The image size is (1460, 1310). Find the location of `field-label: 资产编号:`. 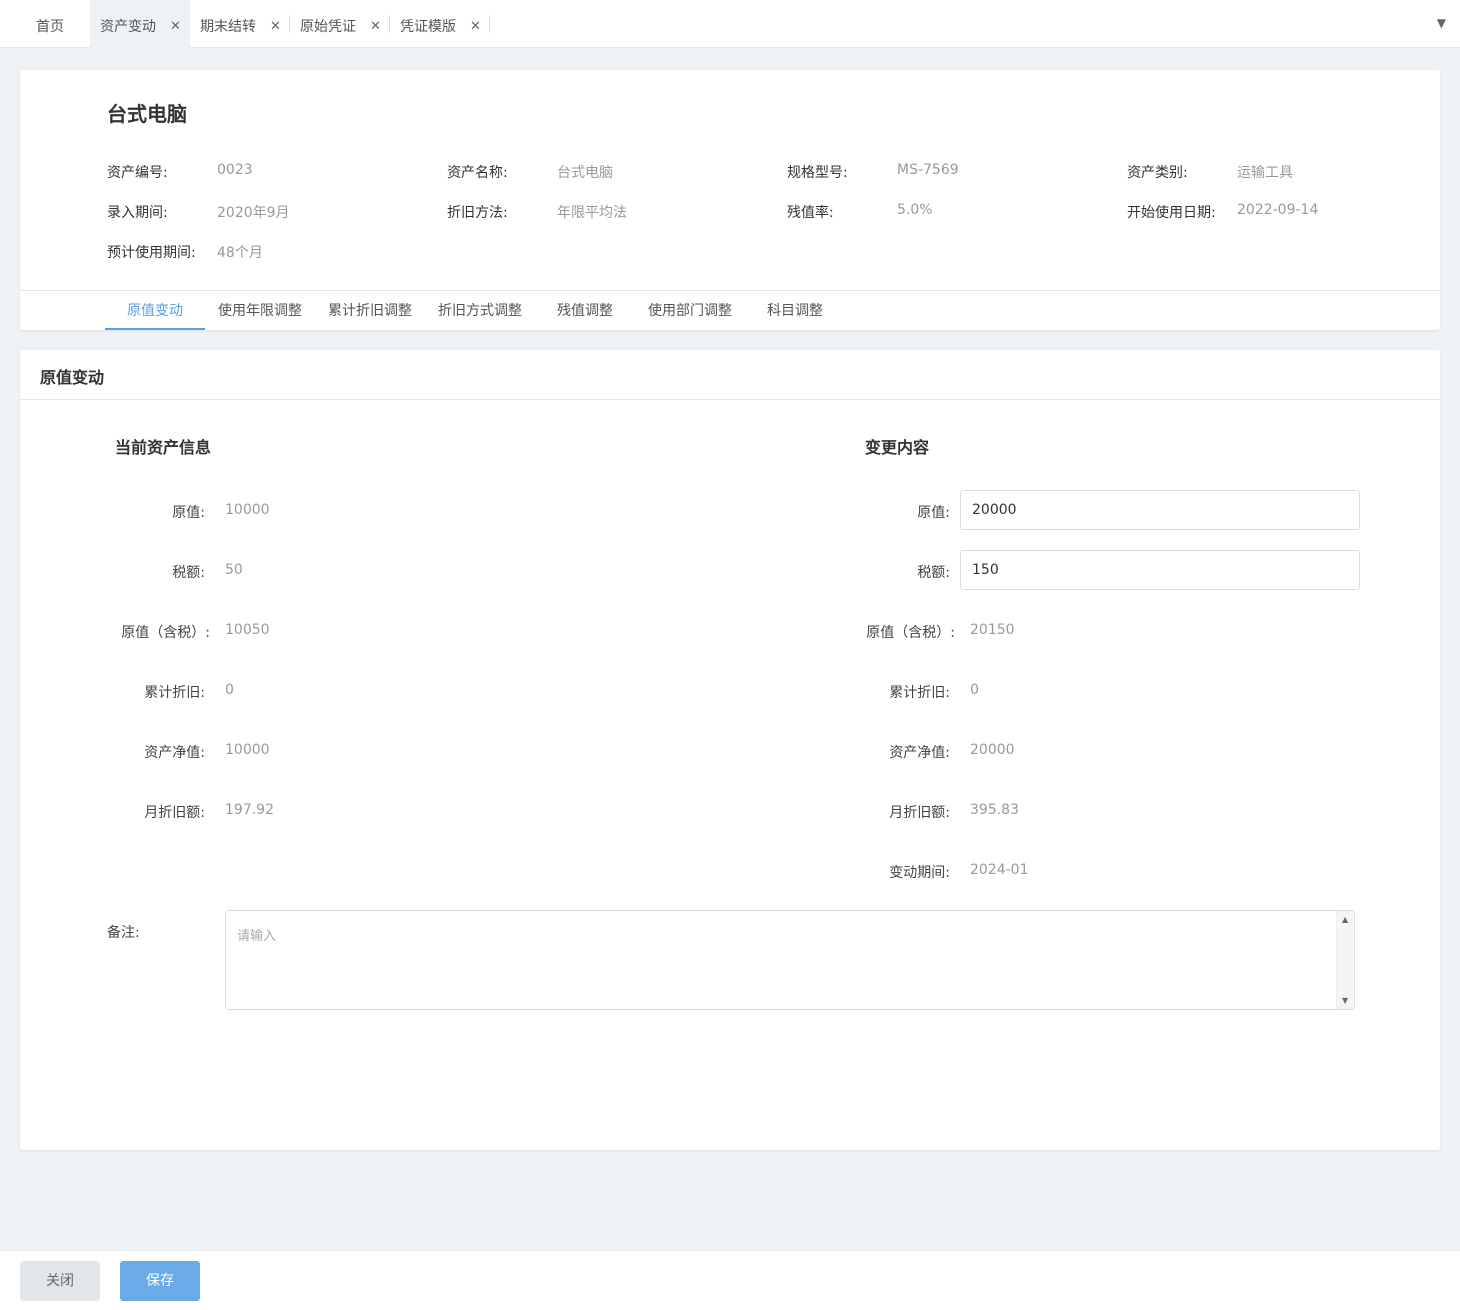

field-label: 资产编号: is located at coordinates (137, 173).